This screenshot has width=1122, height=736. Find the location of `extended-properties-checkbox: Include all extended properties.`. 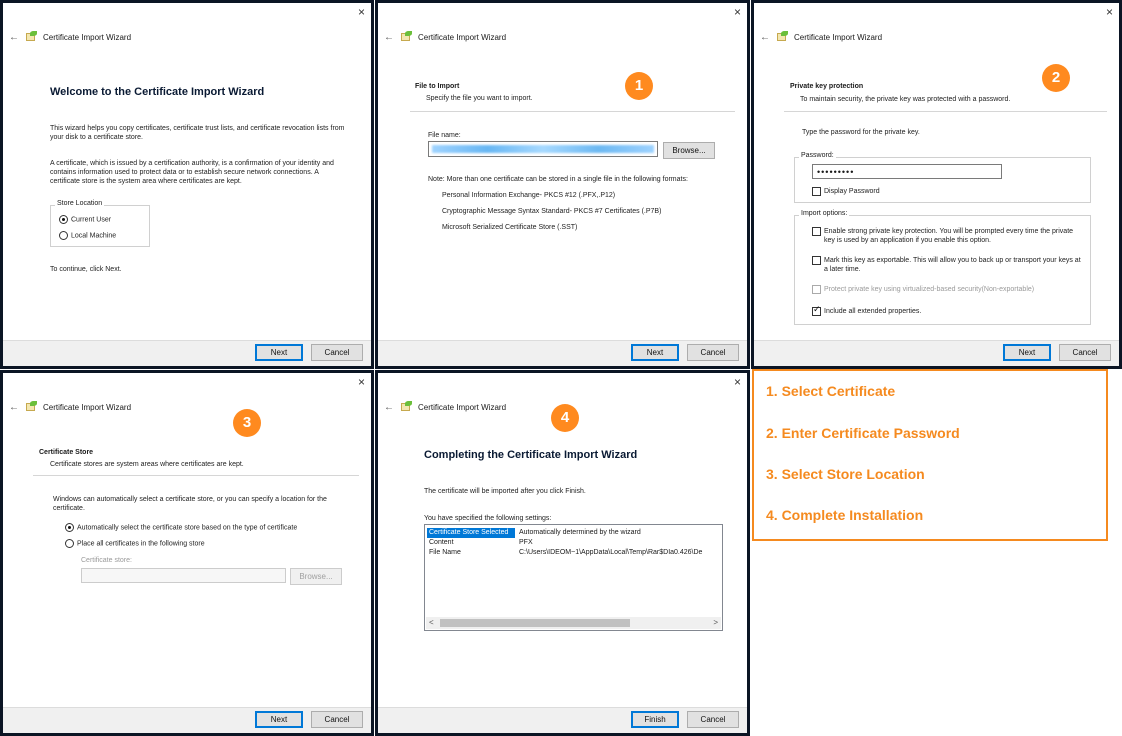

extended-properties-checkbox: Include all extended properties. is located at coordinates (947, 310).